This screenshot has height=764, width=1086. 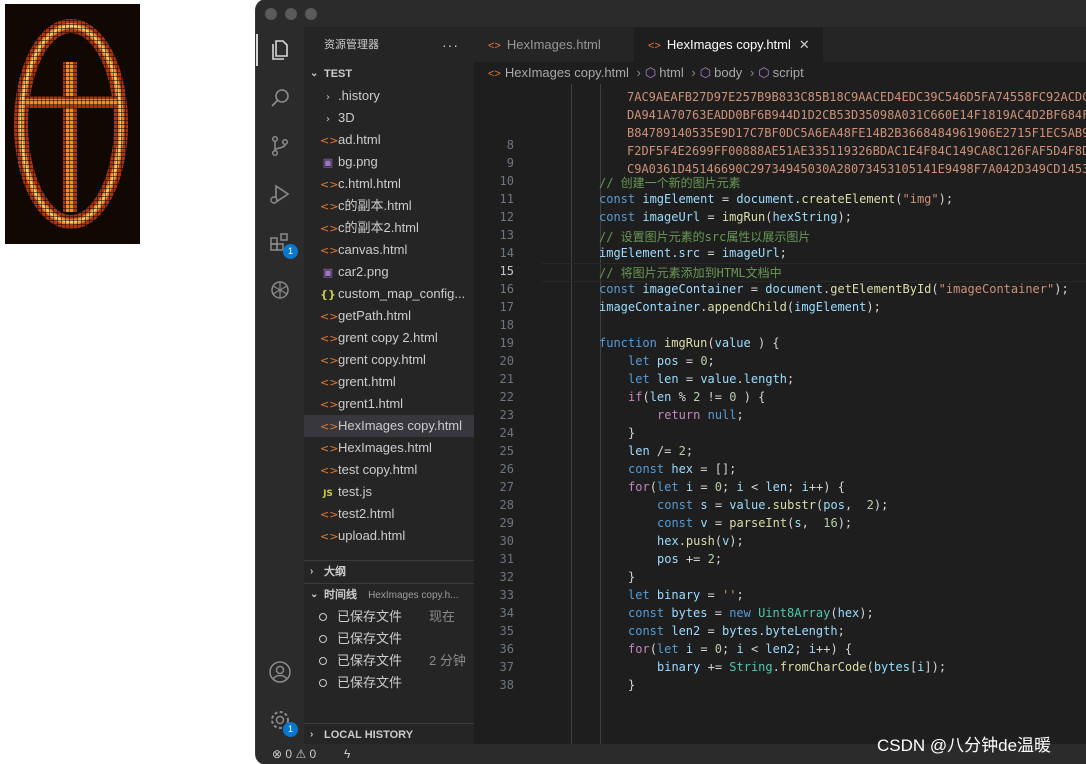 What do you see at coordinates (389, 536) in the screenshot?
I see `file-tree-item: <>upload.html` at bounding box center [389, 536].